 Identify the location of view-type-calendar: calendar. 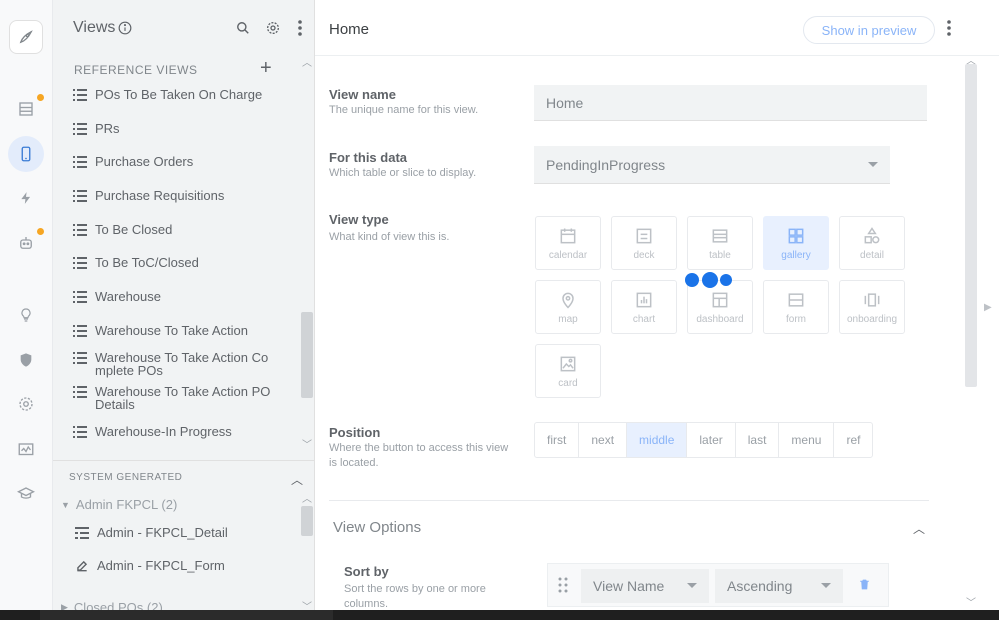
(568, 243).